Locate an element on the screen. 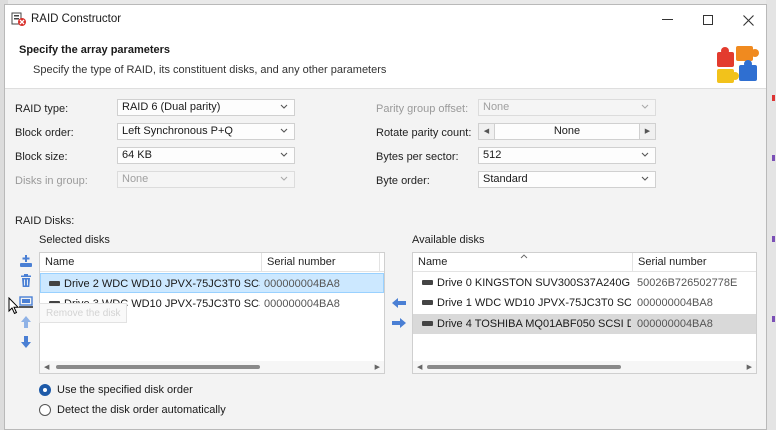 Image resolution: width=776 pixels, height=430 pixels. raid-type-value: RAID 6 (Dual parity) is located at coordinates (171, 107).